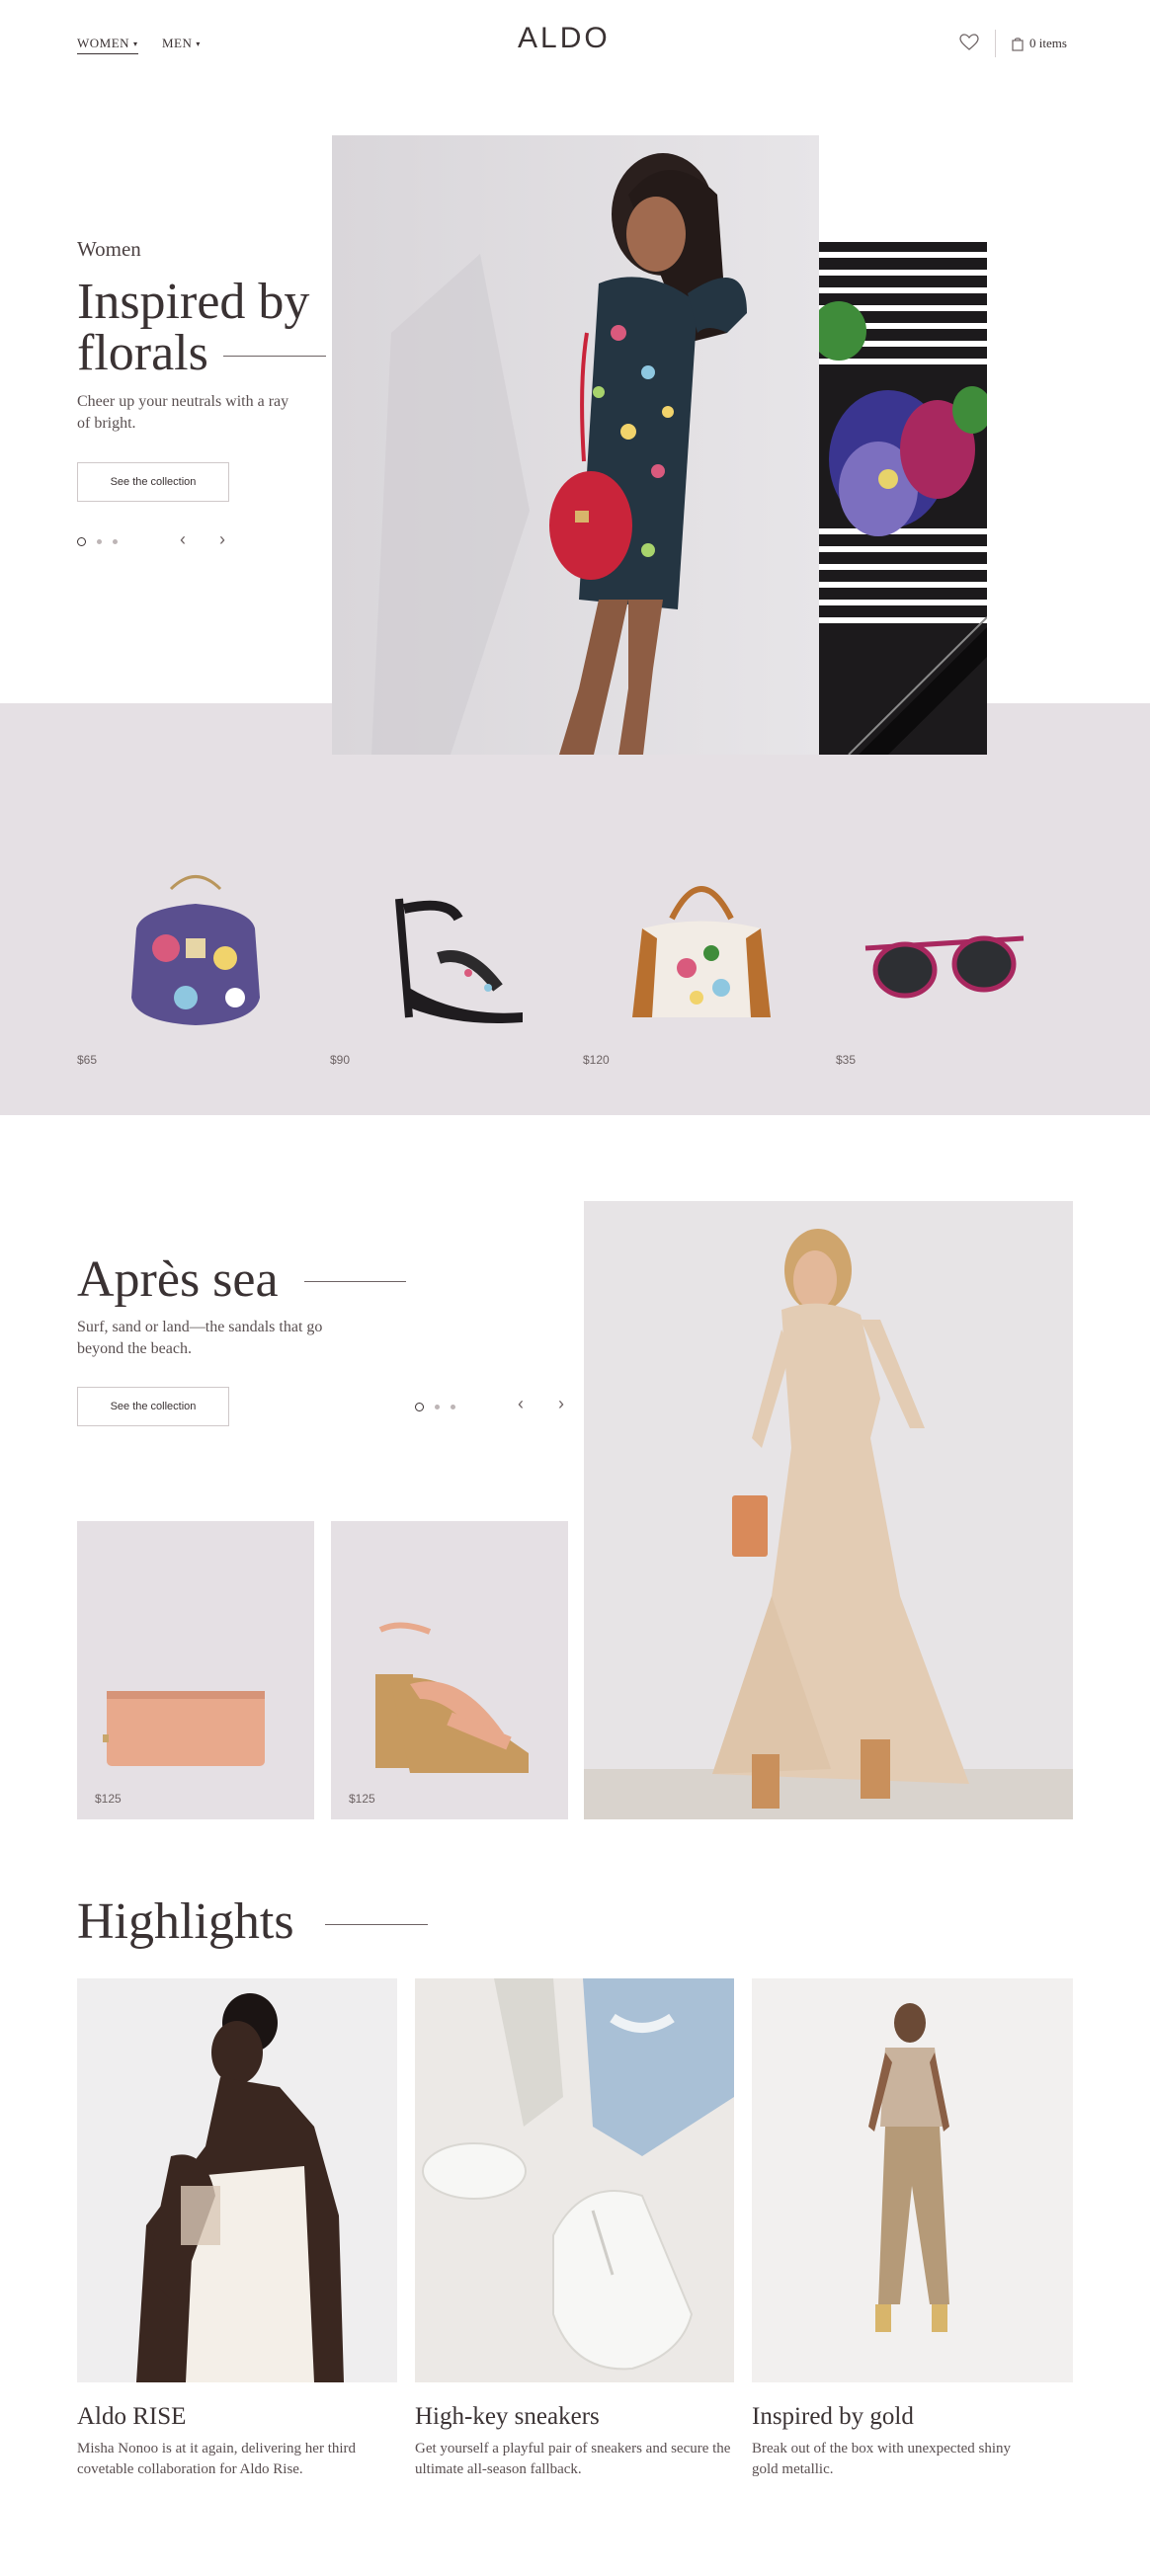 This screenshot has height=2576, width=1150. What do you see at coordinates (132, 2416) in the screenshot?
I see `highlight-card-title: Aldo RISE` at bounding box center [132, 2416].